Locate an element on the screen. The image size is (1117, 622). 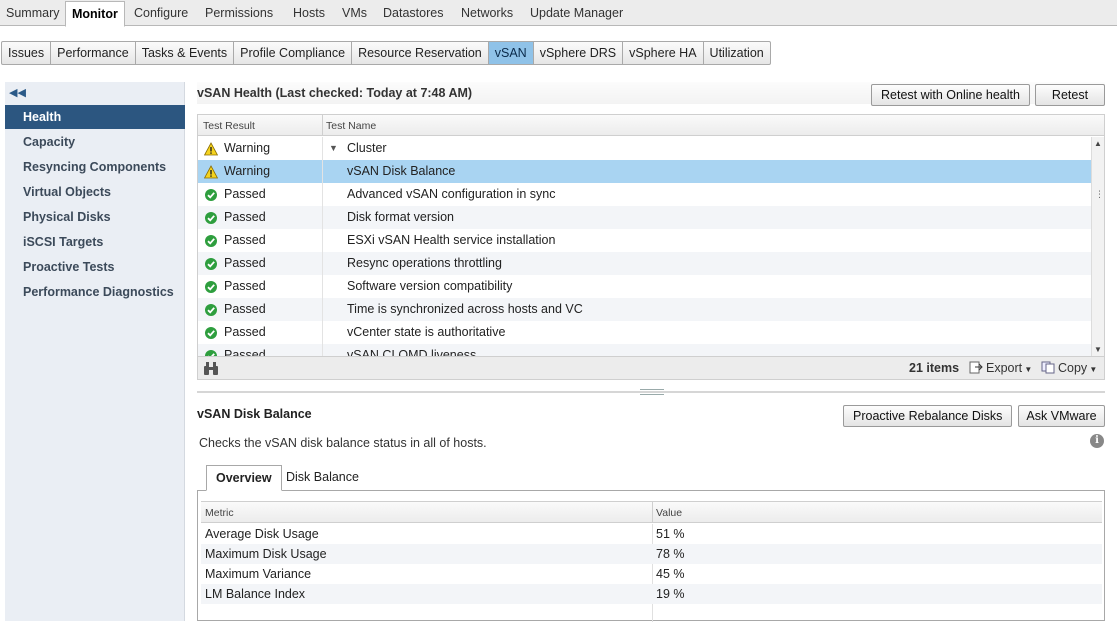
test-name: Advanced vSAN configuration in sync is located at coordinates (451, 194).